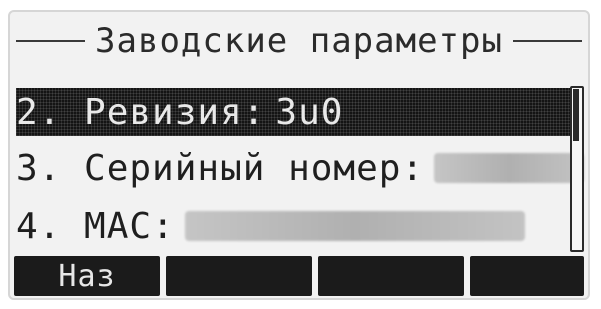 This screenshot has width=601, height=309. I want to click on title-rule-right, so click(547, 41).